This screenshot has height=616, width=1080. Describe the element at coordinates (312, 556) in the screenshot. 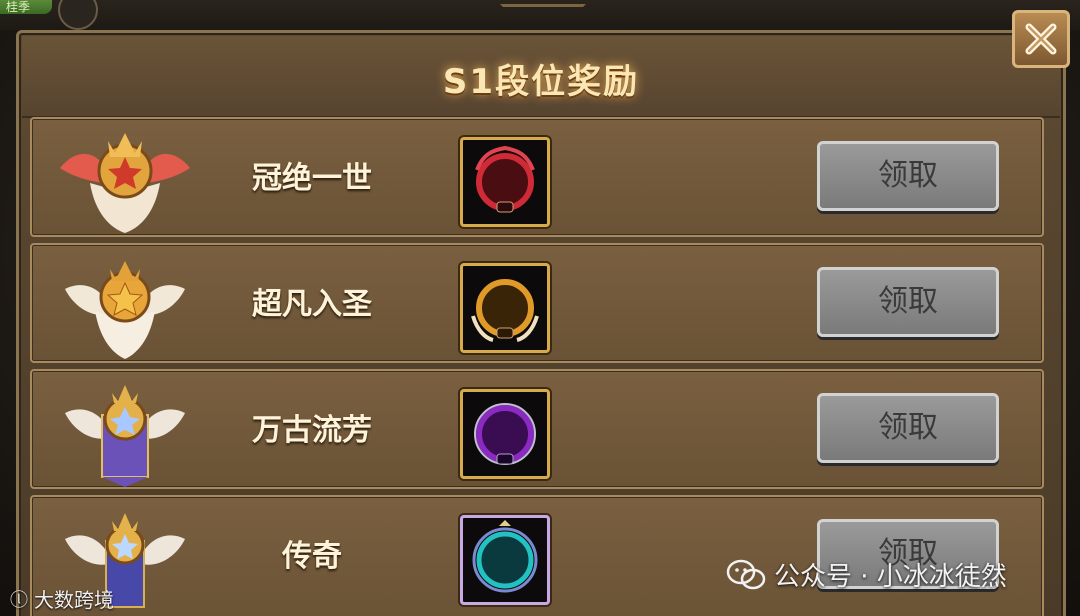

I see `rank-name: 传奇` at that location.